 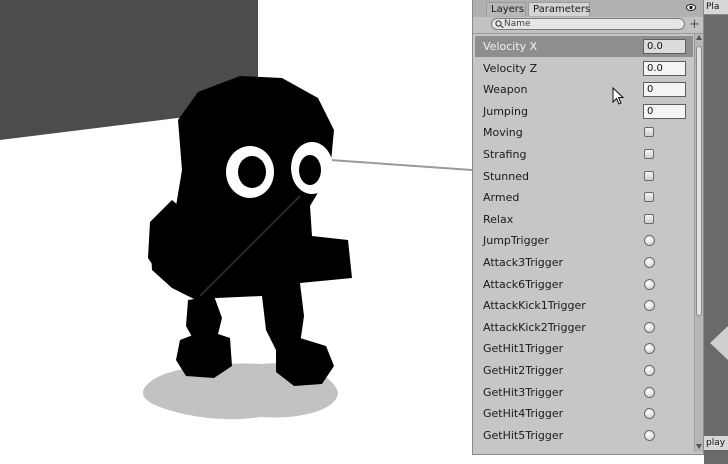 I want to click on search-icon, so click(x=499, y=24).